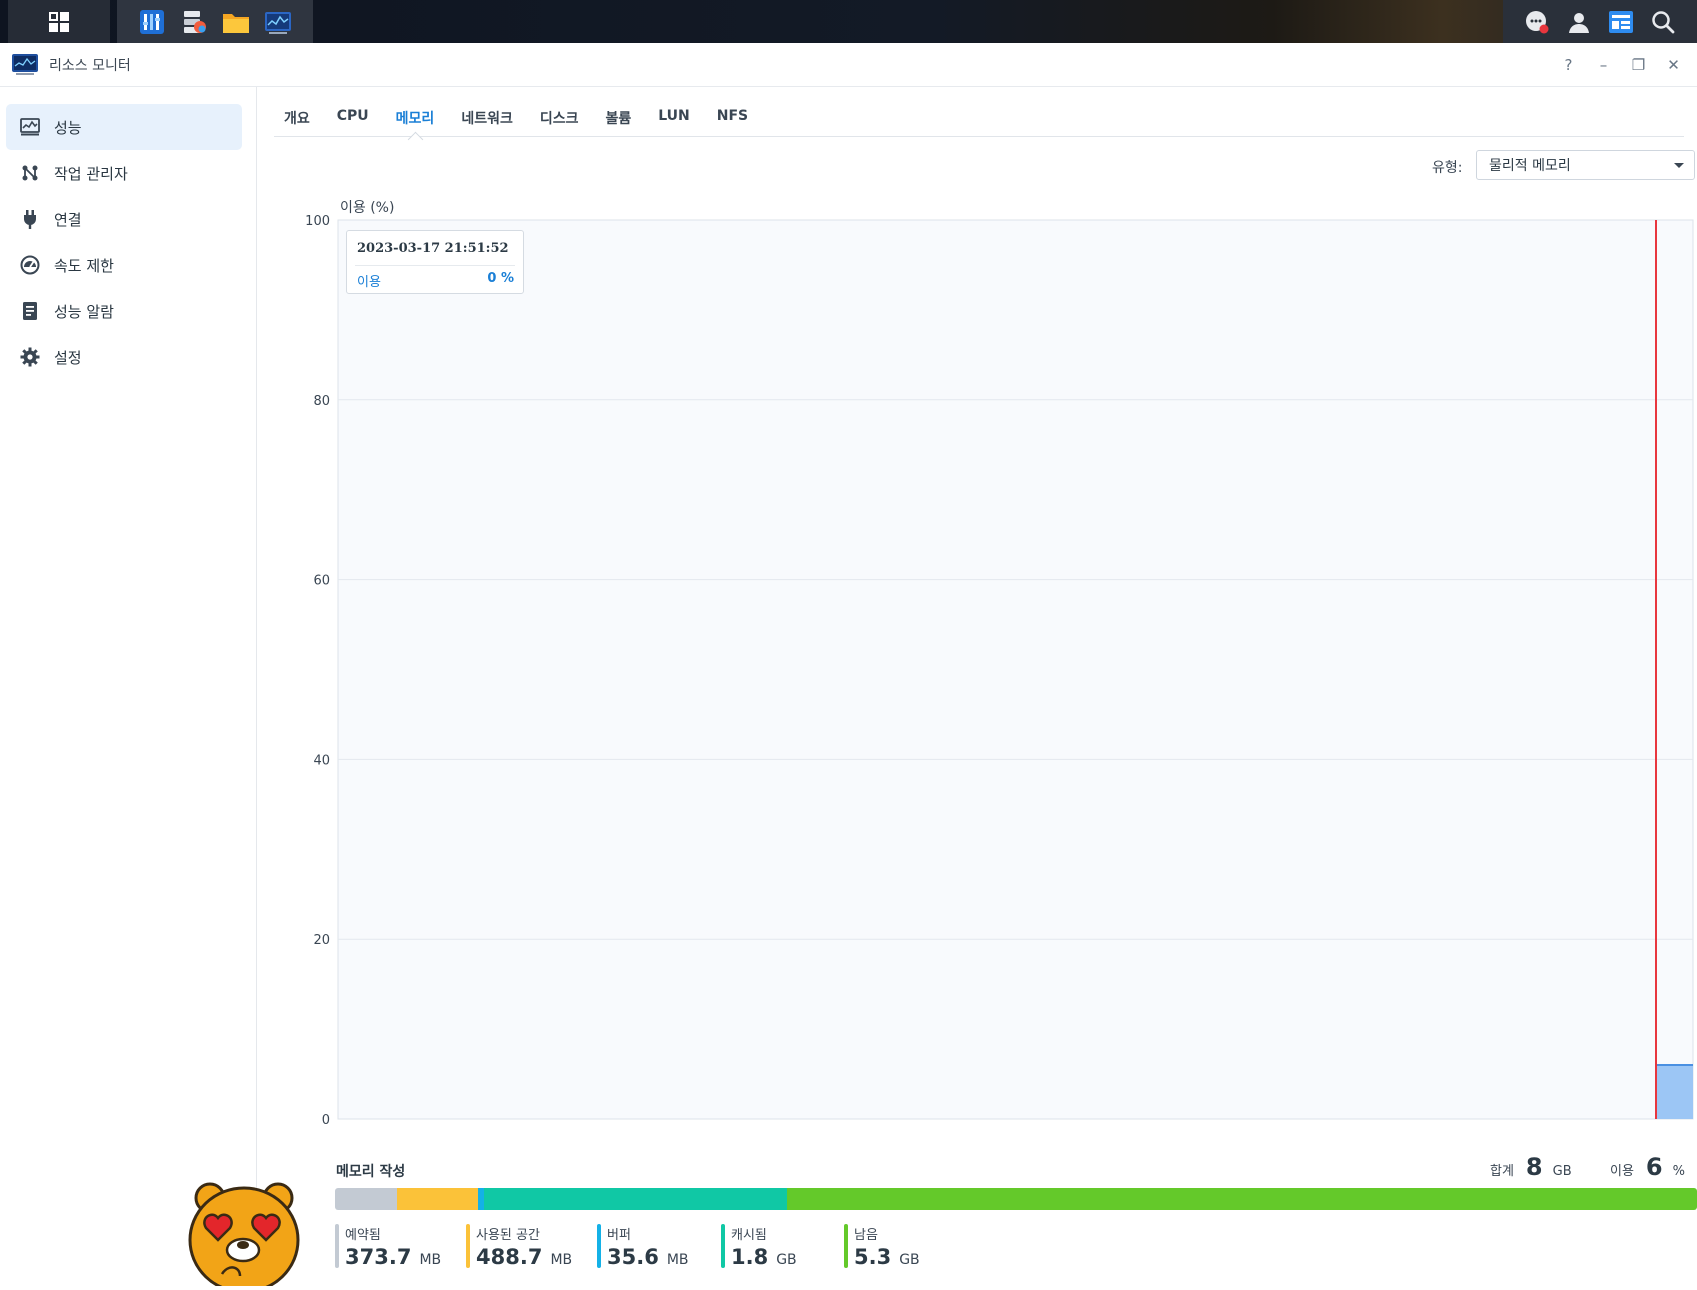 The width and height of the screenshot is (1697, 1290). What do you see at coordinates (1603, 65) in the screenshot?
I see `minimize-button: –` at bounding box center [1603, 65].